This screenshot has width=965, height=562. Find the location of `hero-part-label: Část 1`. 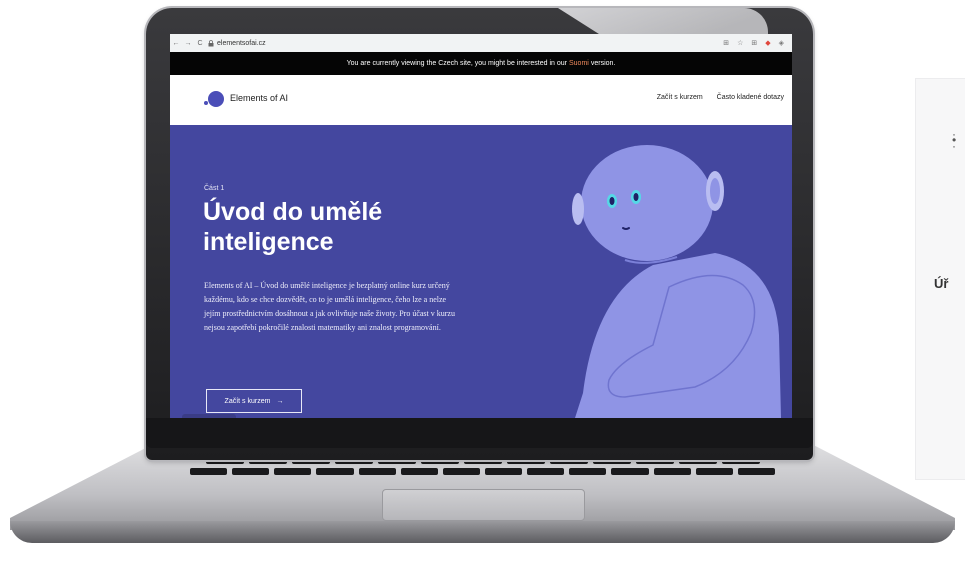

hero-part-label: Část 1 is located at coordinates (214, 188).